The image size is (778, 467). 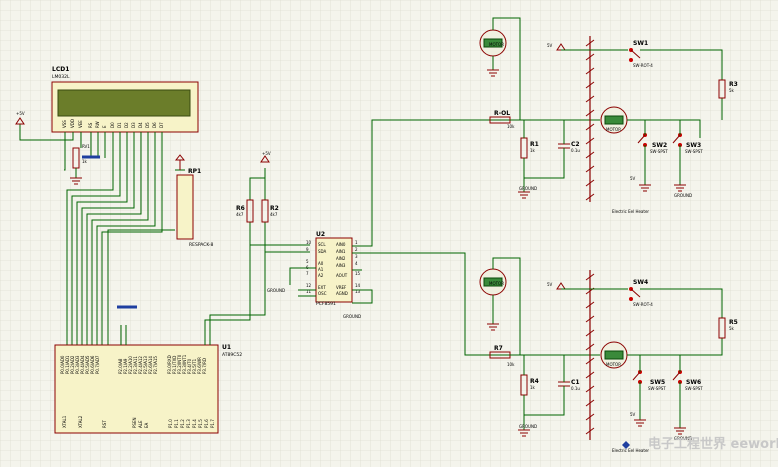 What do you see at coordinates (72, 123) in the screenshot?
I see `lcd-pin-label: VDD` at bounding box center [72, 123].